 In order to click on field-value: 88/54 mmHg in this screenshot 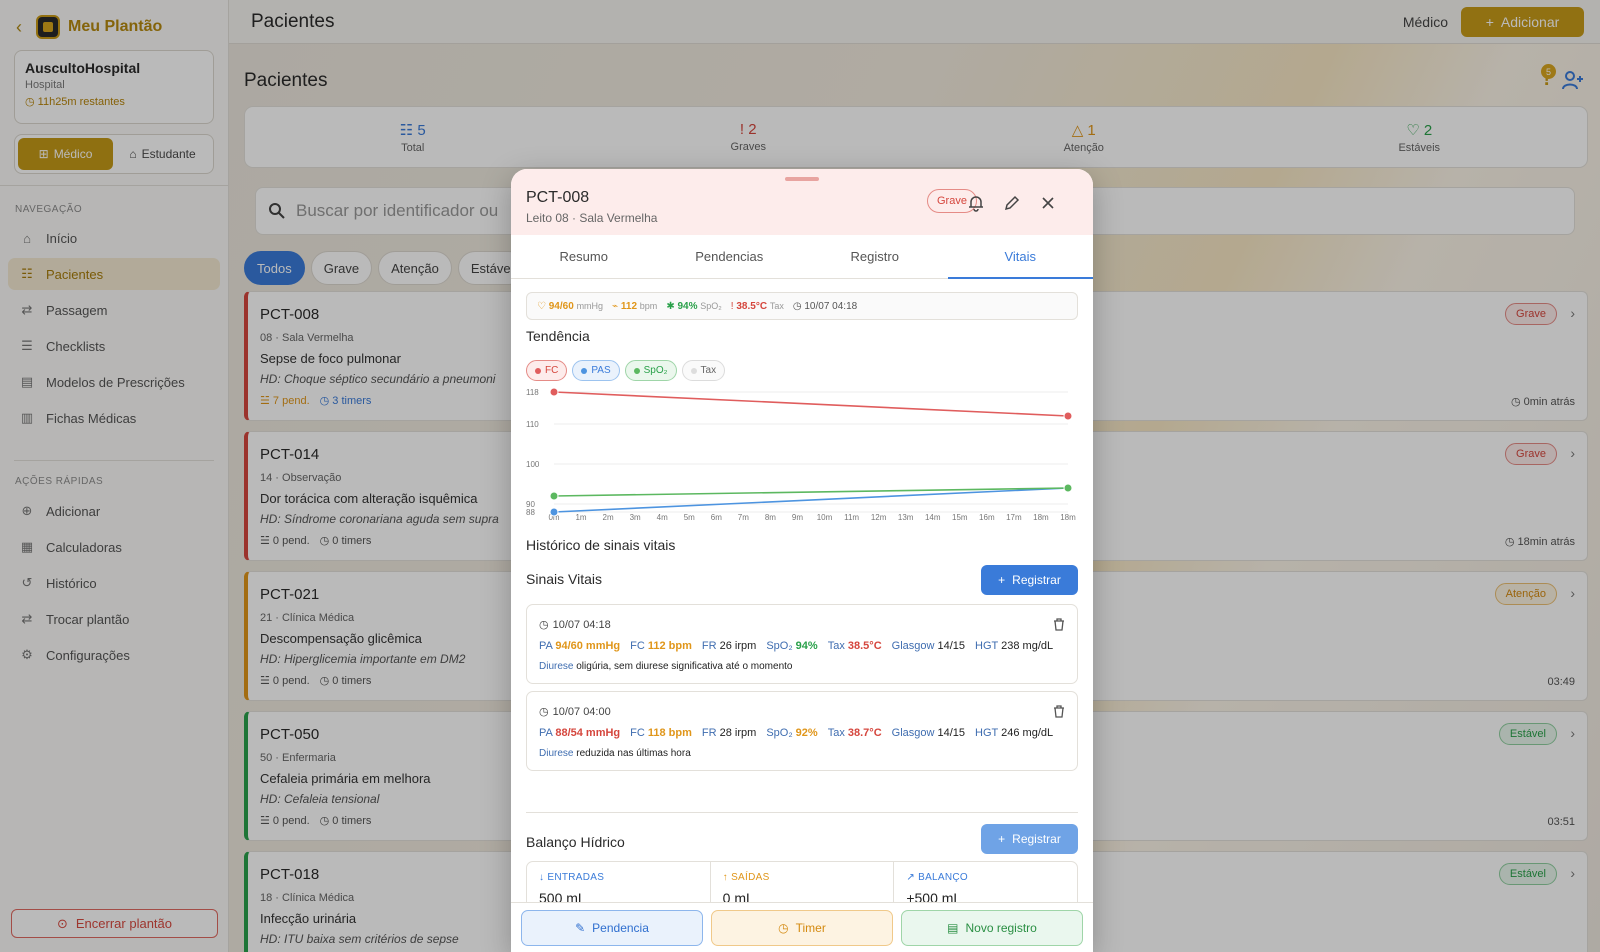, I will do `click(588, 733)`.